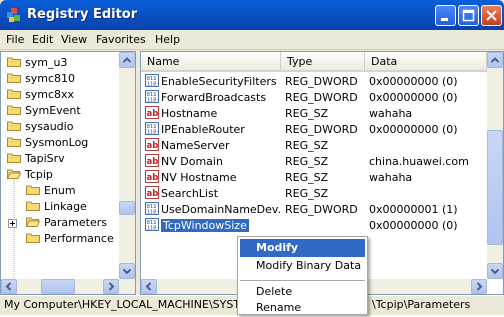 This screenshot has width=504, height=317. I want to click on table-row: ab NV Hostname REG_SZ wahaha, so click(314, 178).